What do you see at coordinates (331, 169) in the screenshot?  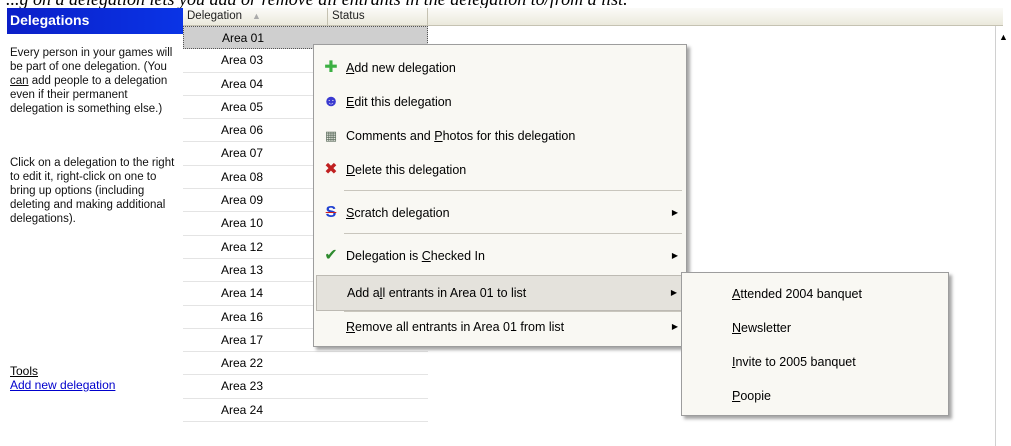 I see `delete-x-icon: ✖` at bounding box center [331, 169].